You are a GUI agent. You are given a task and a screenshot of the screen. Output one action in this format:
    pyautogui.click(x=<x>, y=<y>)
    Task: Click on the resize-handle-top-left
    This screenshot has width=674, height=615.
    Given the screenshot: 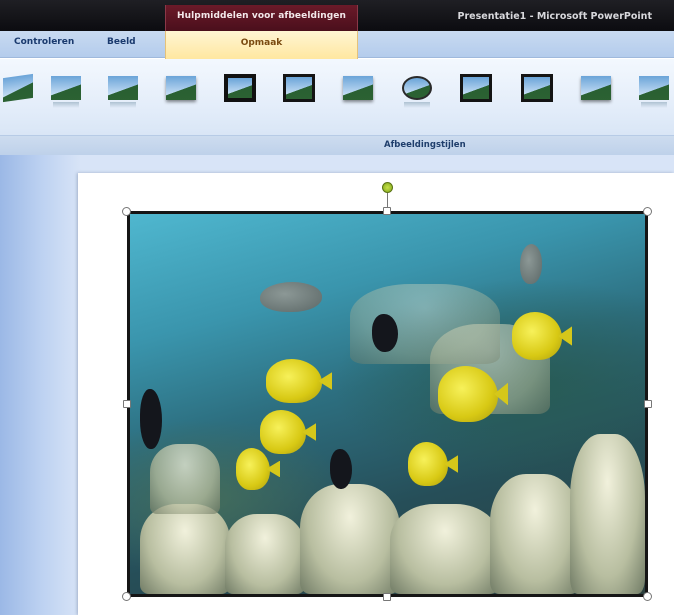 What is the action you would take?
    pyautogui.click(x=126, y=211)
    